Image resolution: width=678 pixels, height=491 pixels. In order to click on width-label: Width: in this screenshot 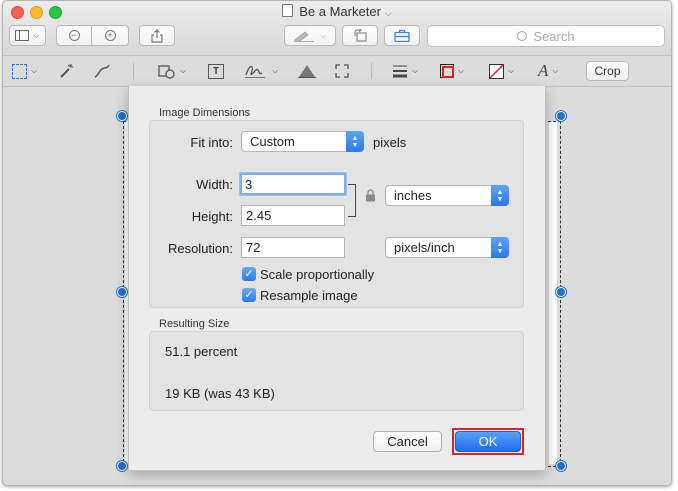, I will do `click(214, 184)`.